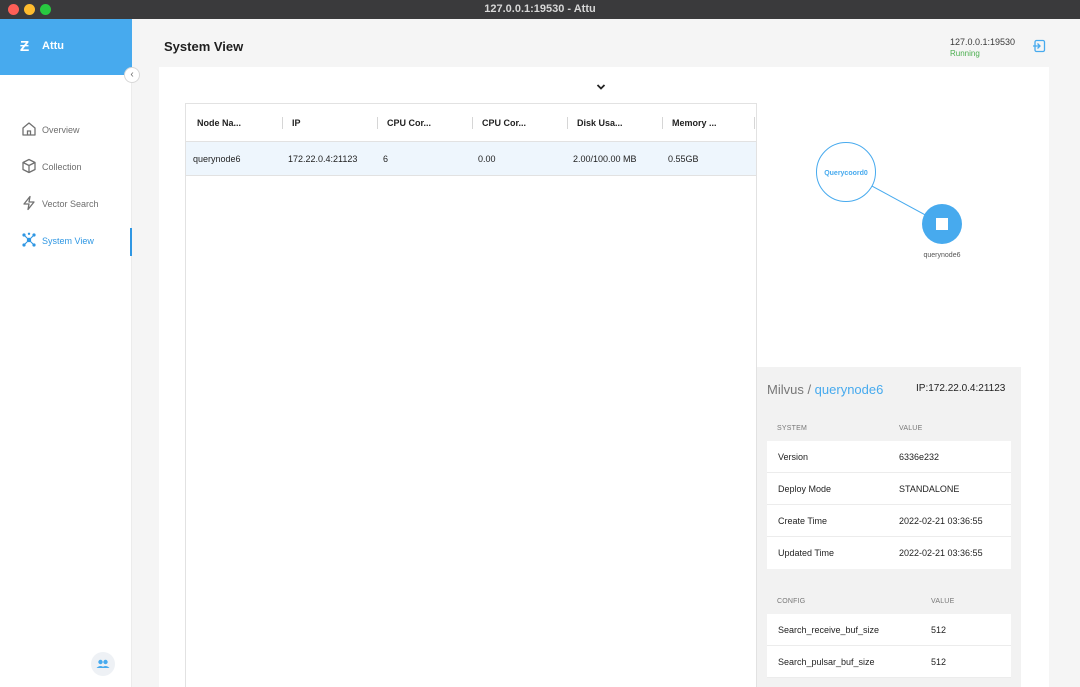 The height and width of the screenshot is (687, 1080). What do you see at coordinates (889, 602) in the screenshot?
I see `config-section-header: CONFIG VALUE` at bounding box center [889, 602].